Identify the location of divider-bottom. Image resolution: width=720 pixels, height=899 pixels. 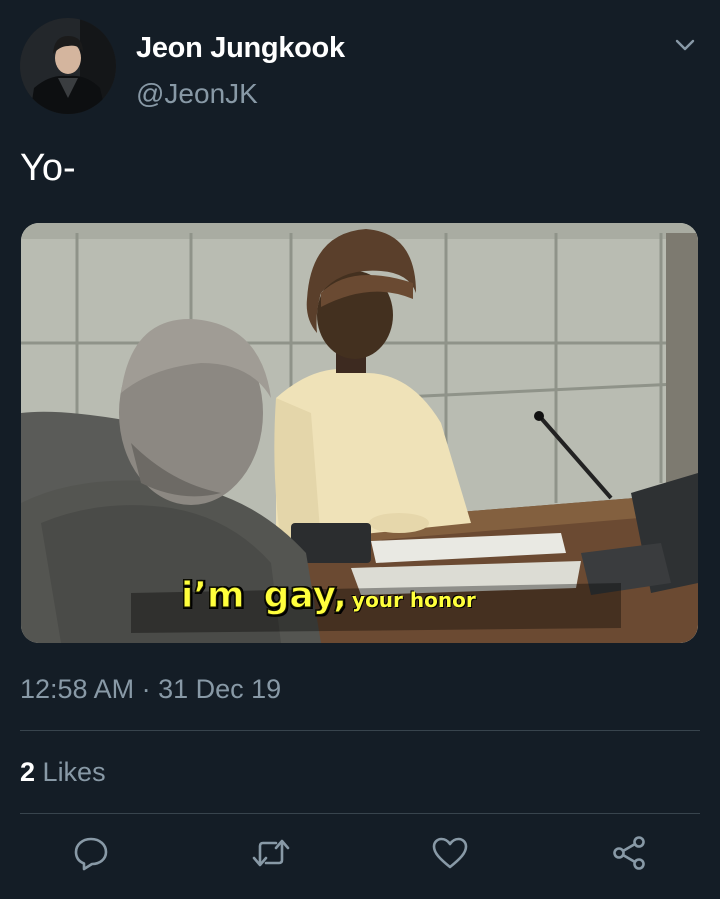
(360, 813).